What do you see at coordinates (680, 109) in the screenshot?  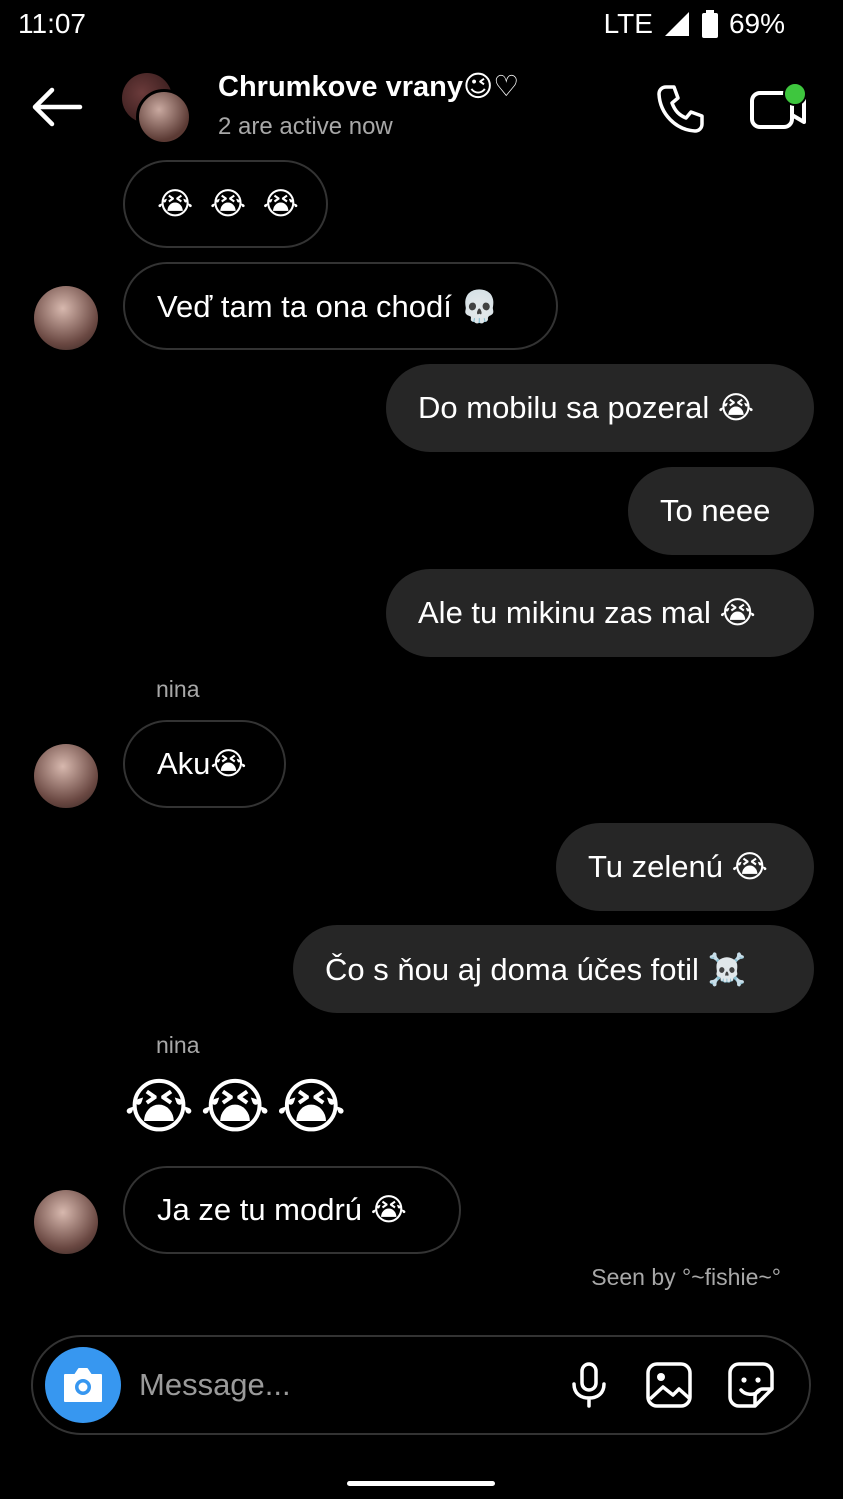 I see `phone-icon` at bounding box center [680, 109].